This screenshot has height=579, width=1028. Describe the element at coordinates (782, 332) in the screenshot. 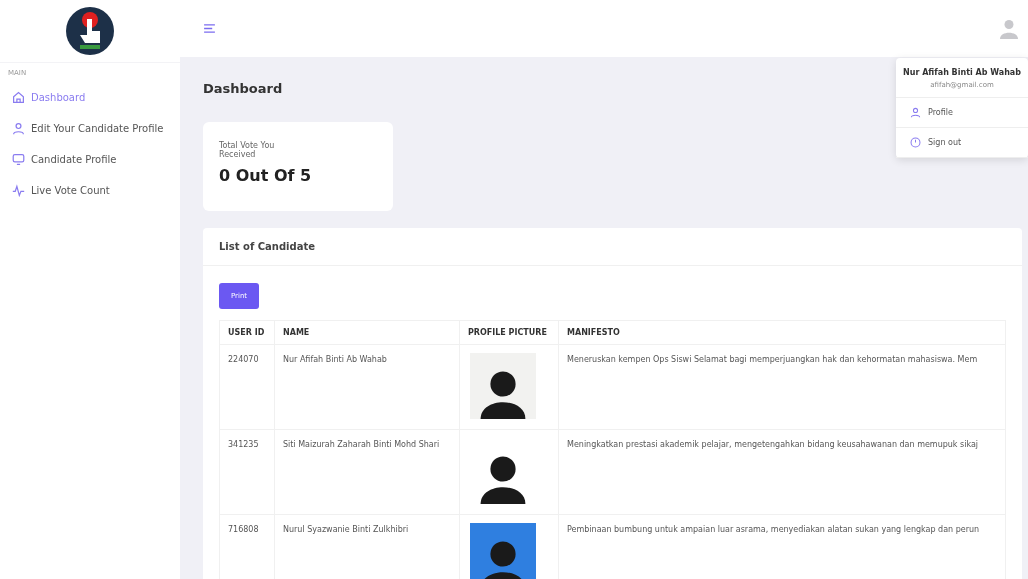

I see `column-header: MANIFESTO` at that location.